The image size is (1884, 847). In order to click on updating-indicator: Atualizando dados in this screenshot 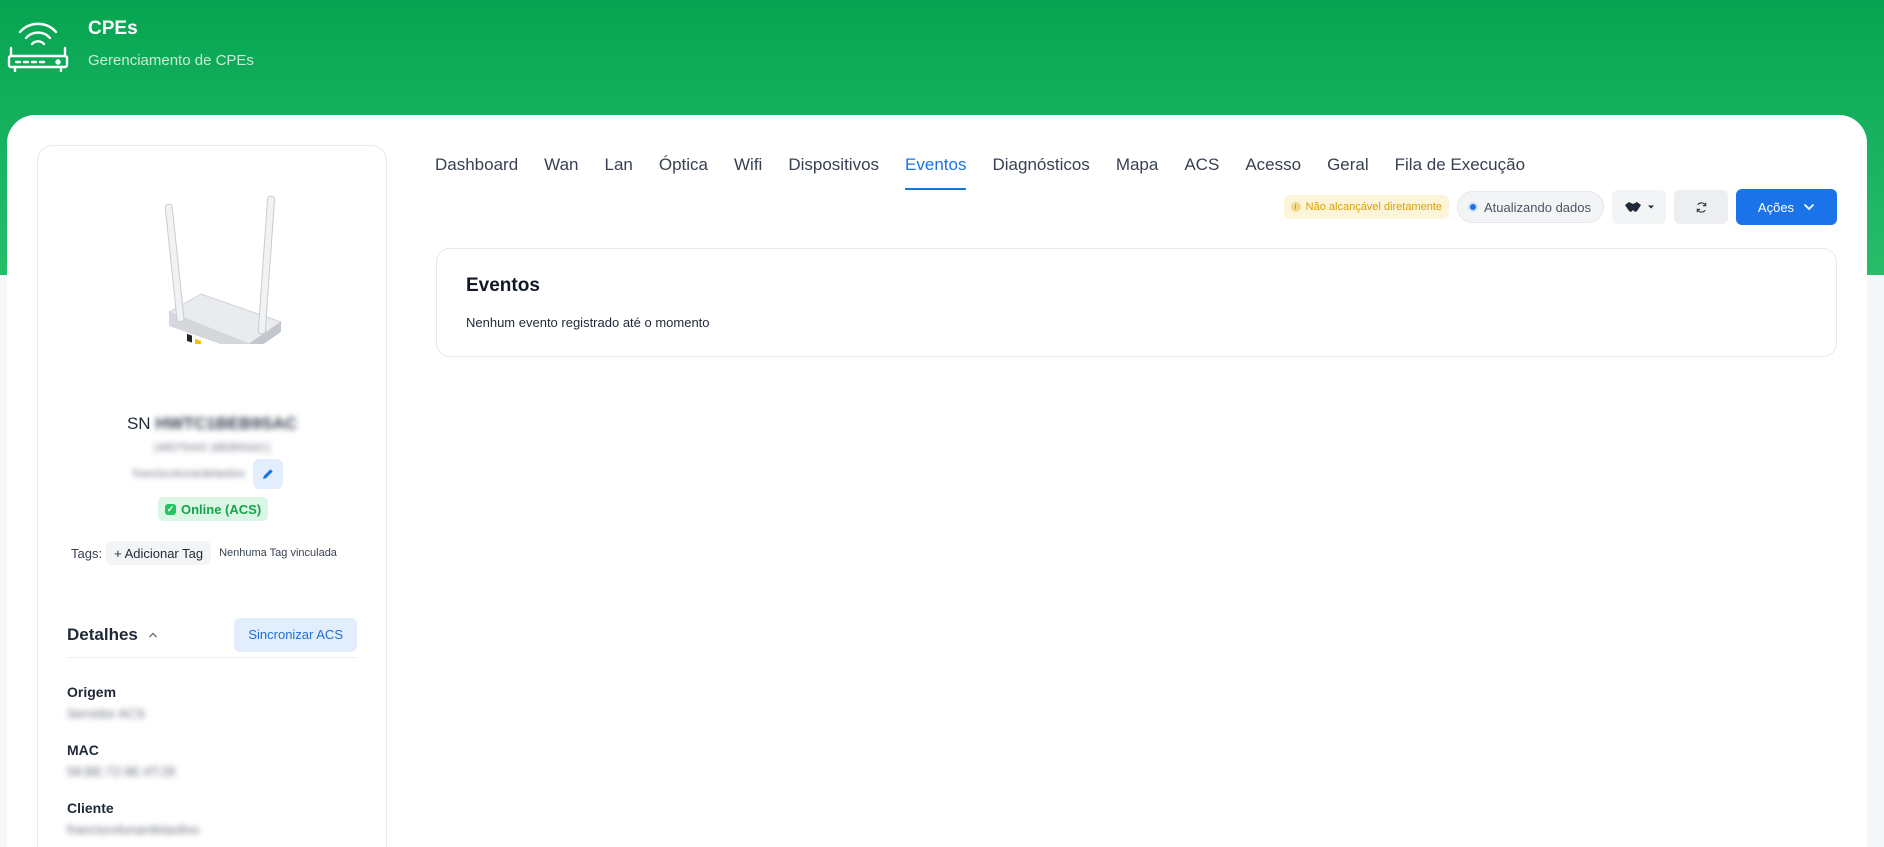, I will do `click(1530, 207)`.